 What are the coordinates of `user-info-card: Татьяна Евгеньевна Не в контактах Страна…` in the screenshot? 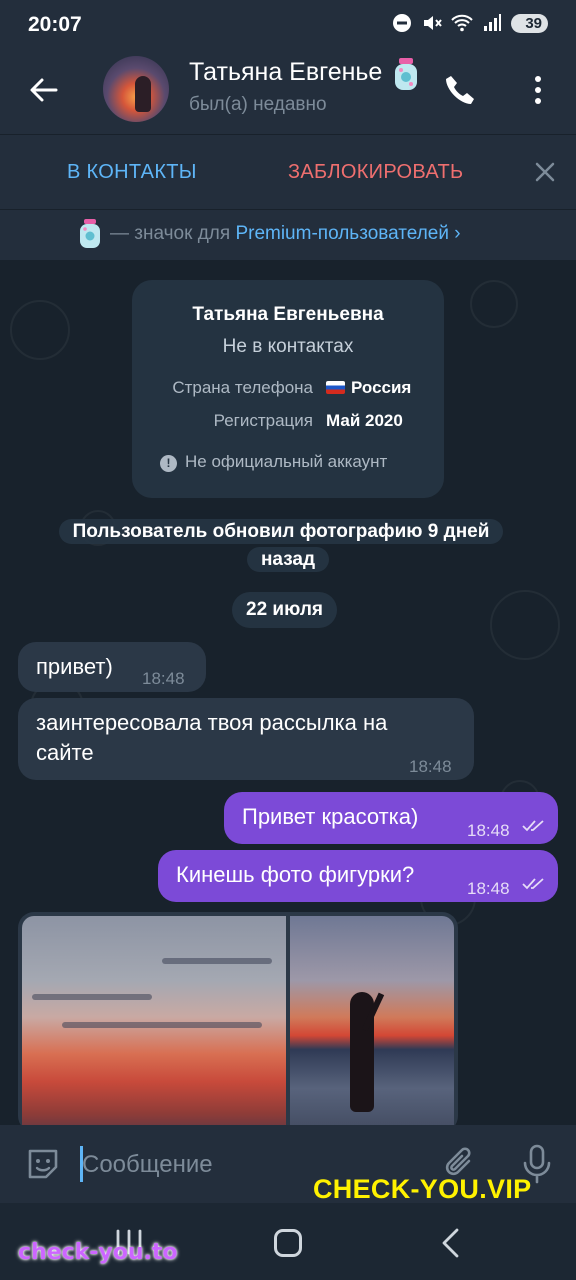 It's located at (288, 389).